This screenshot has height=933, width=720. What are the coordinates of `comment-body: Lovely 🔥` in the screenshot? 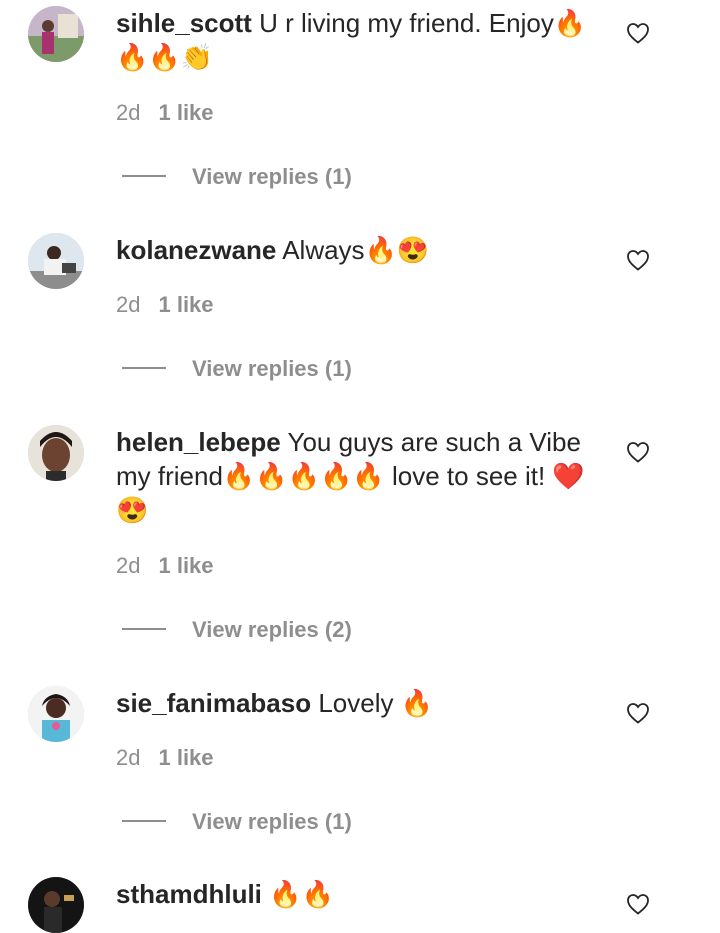 It's located at (376, 703).